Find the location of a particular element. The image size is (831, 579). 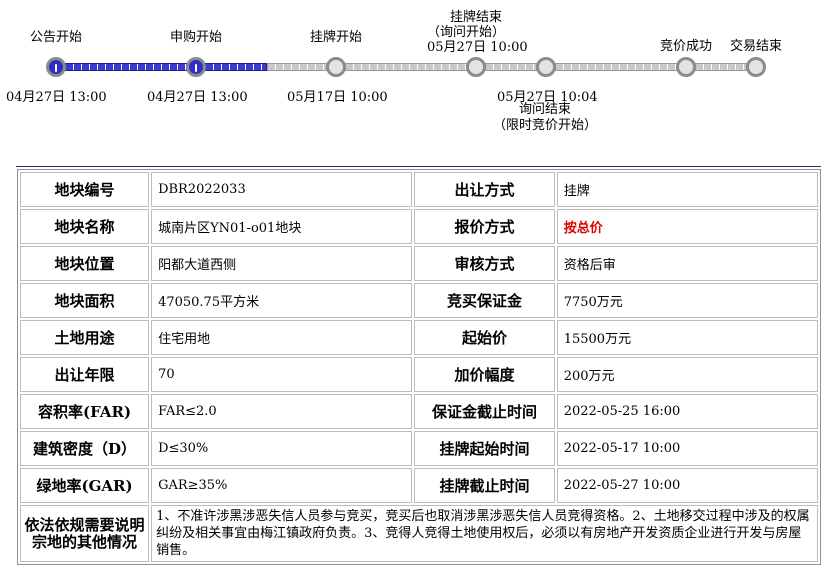

timeline-label: 挂牌结束 is located at coordinates (476, 17).